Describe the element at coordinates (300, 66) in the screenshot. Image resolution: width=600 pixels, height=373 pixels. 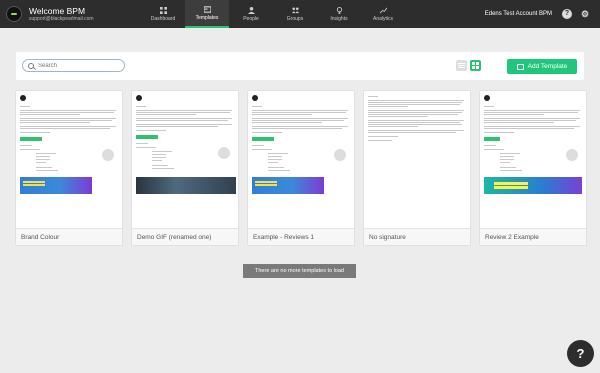
I see `templates-toolbar: Add Template` at that location.